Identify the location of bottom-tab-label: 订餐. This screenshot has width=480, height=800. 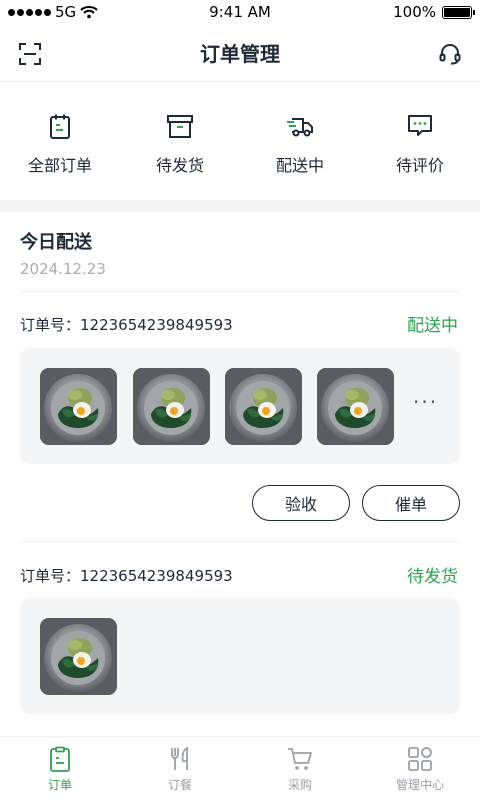
(179, 785).